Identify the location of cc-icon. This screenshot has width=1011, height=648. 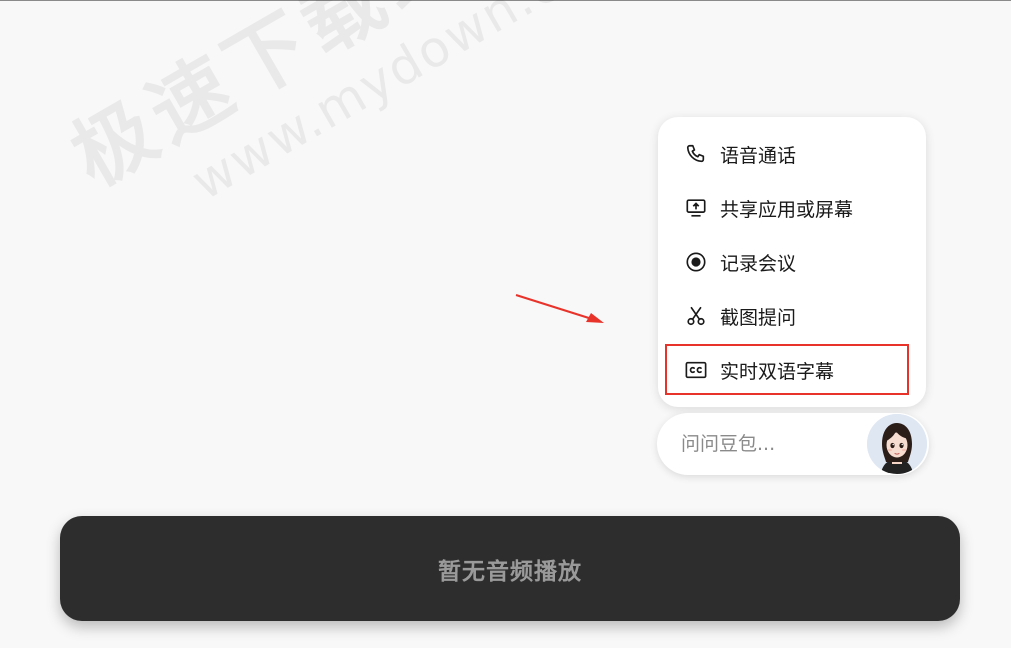
(696, 370).